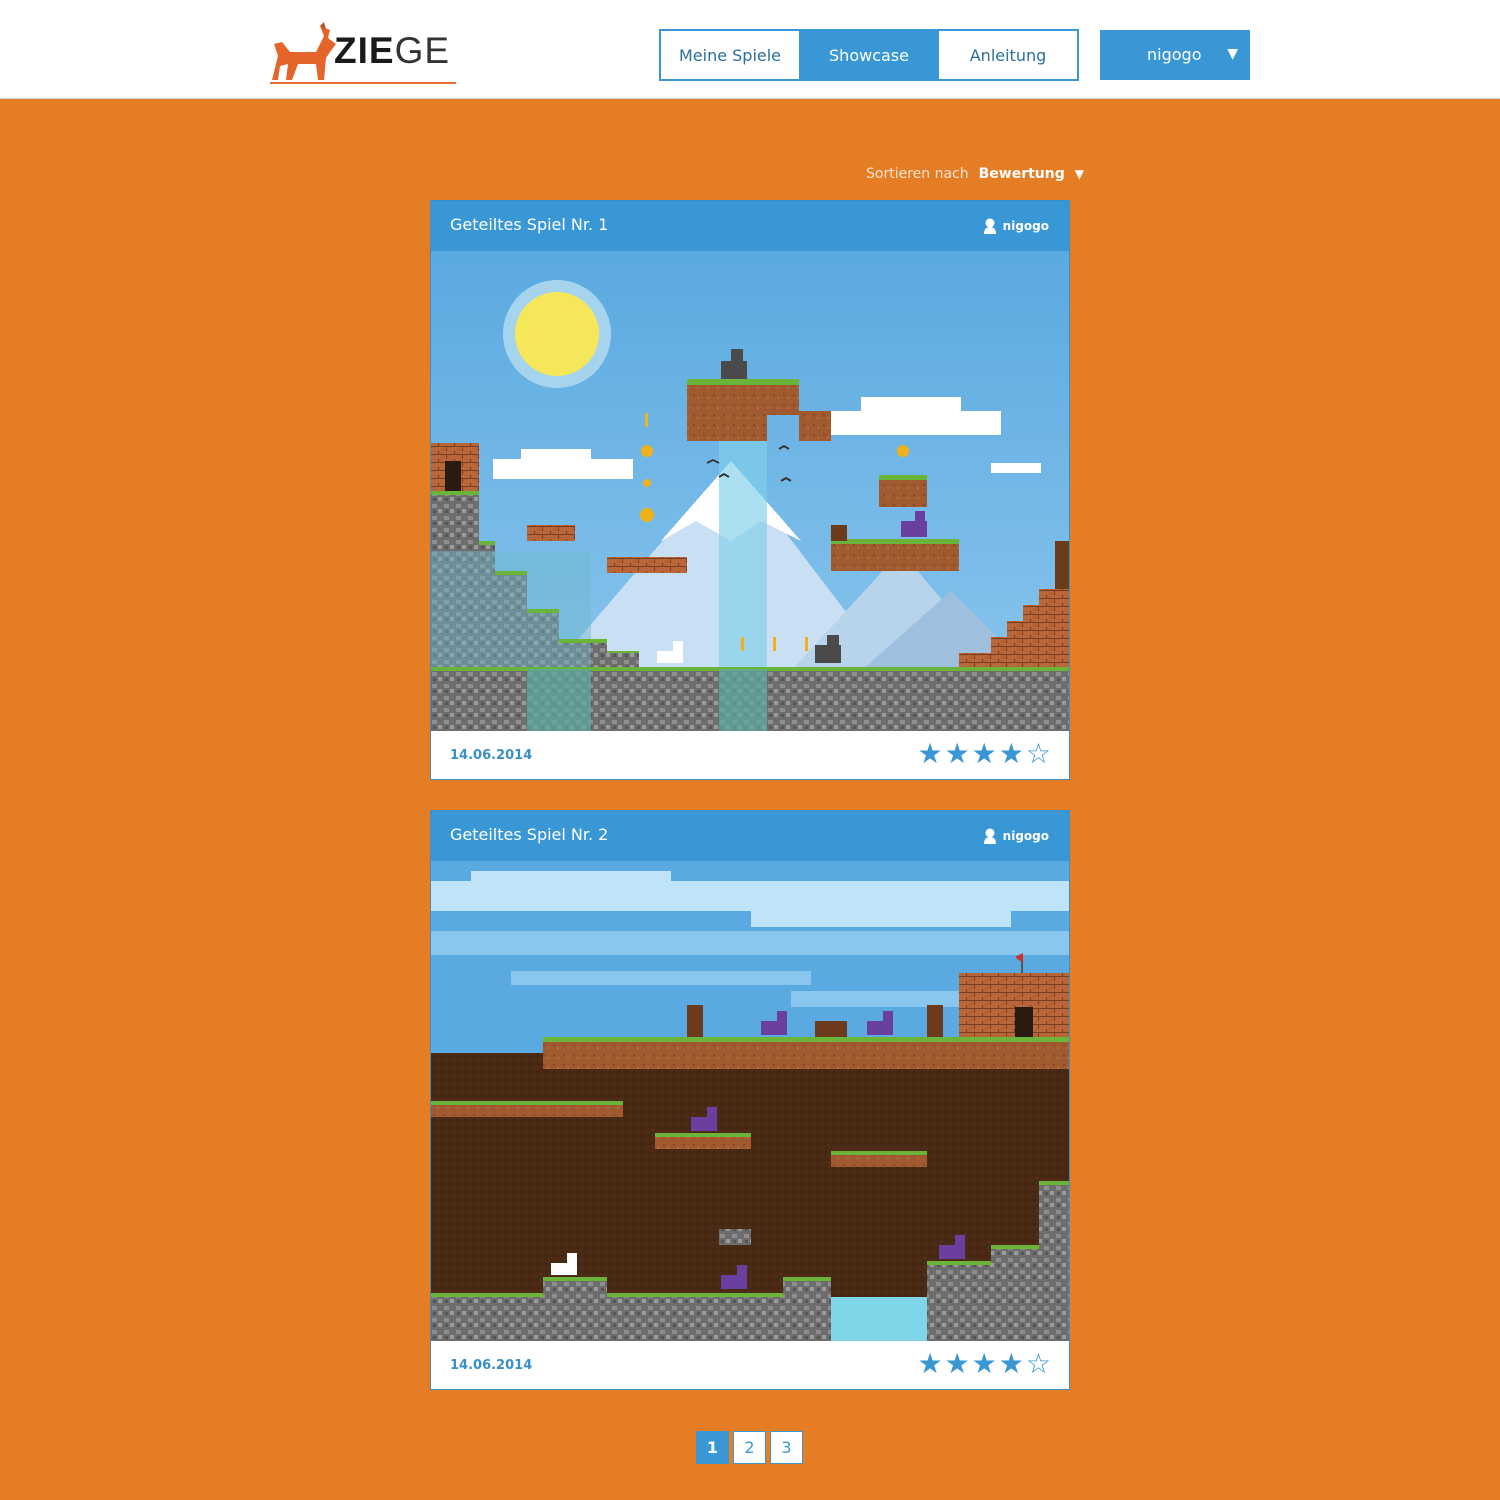 The width and height of the screenshot is (1500, 1500). I want to click on pagination: 1 2 3, so click(749, 1447).